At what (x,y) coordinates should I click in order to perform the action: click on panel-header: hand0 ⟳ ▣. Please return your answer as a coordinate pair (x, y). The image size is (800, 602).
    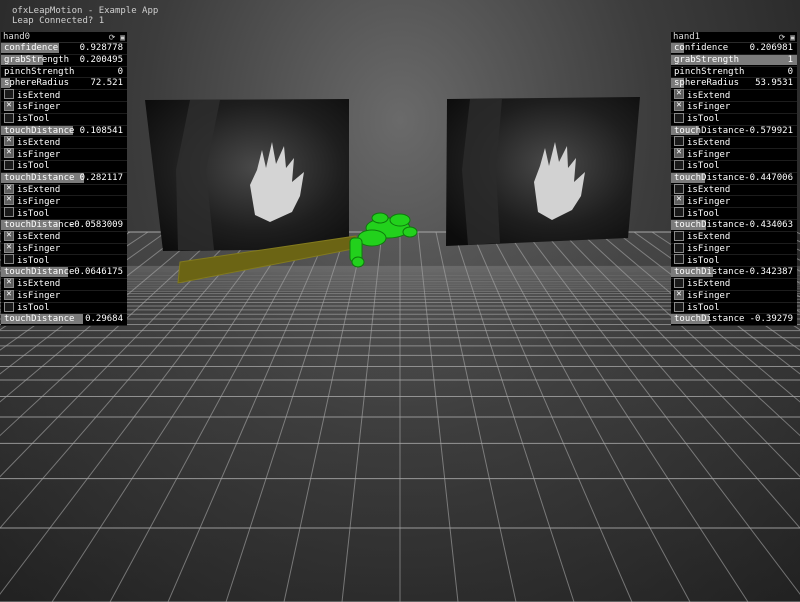
    Looking at the image, I should click on (64, 37).